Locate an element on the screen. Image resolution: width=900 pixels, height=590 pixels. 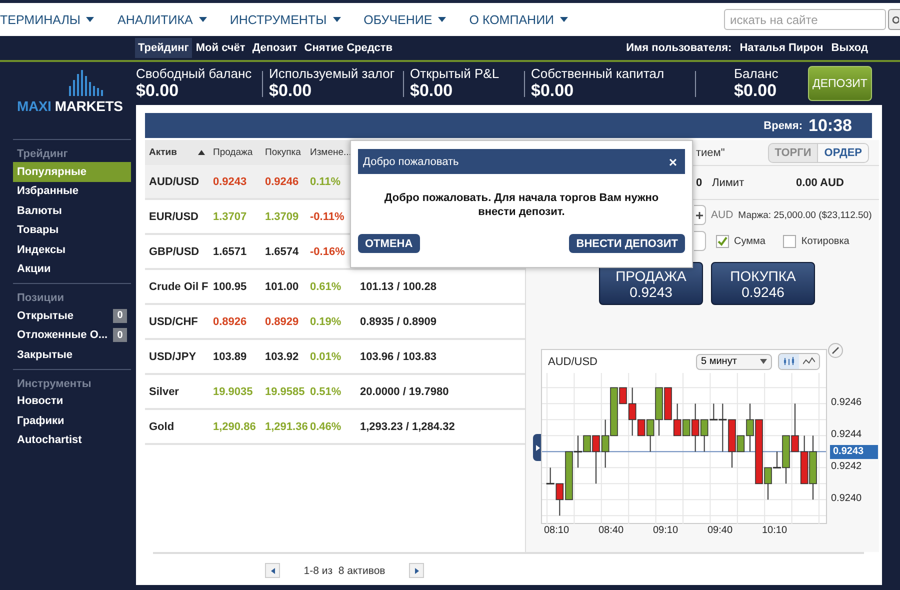
sell-price: 19.9035 is located at coordinates (233, 392).